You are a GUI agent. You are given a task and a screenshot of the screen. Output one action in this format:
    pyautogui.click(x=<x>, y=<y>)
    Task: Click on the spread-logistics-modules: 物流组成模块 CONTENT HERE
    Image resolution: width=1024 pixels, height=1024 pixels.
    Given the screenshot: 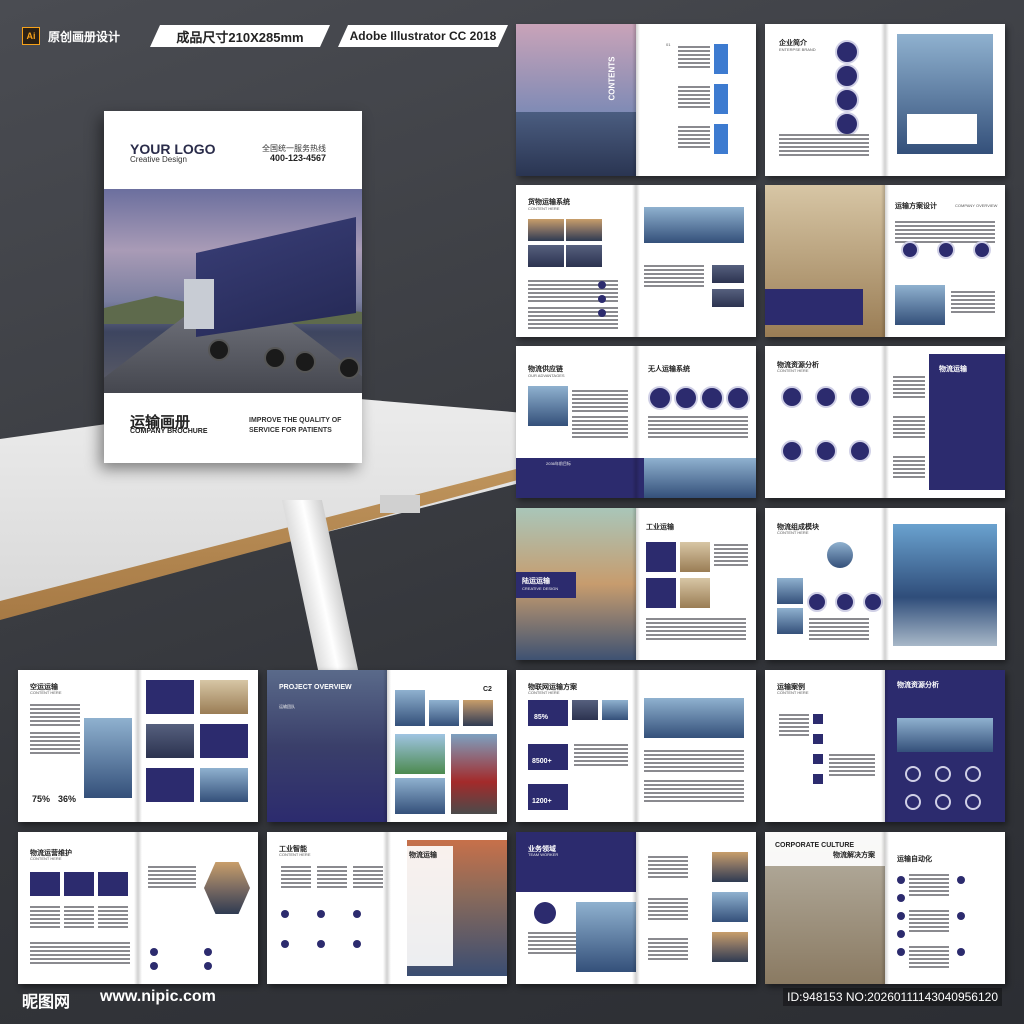 What is the action you would take?
    pyautogui.click(x=885, y=584)
    